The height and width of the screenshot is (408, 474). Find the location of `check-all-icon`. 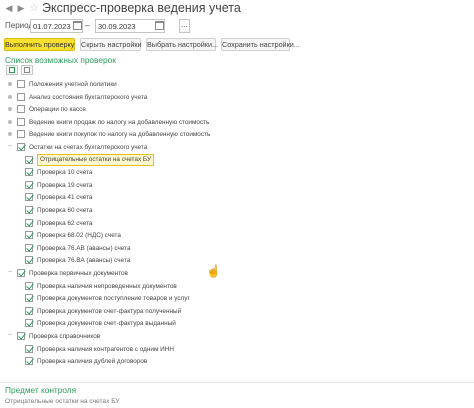

check-all-icon is located at coordinates (12, 70).